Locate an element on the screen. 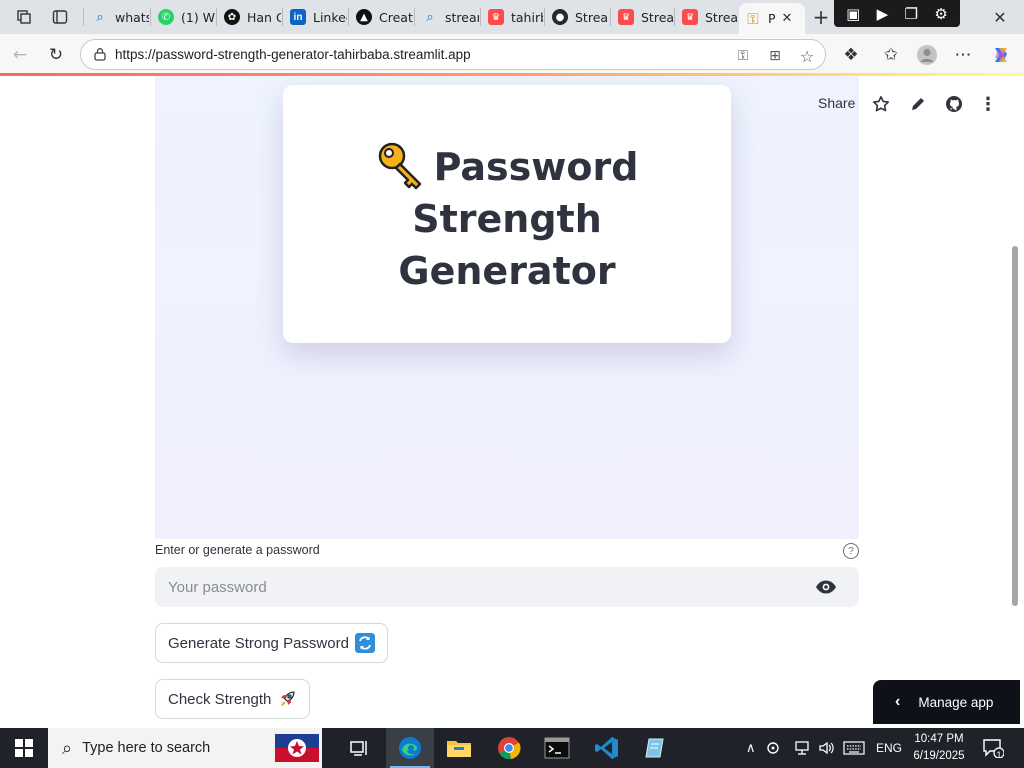  page-title: Password Strength Generator is located at coordinates (507, 218).